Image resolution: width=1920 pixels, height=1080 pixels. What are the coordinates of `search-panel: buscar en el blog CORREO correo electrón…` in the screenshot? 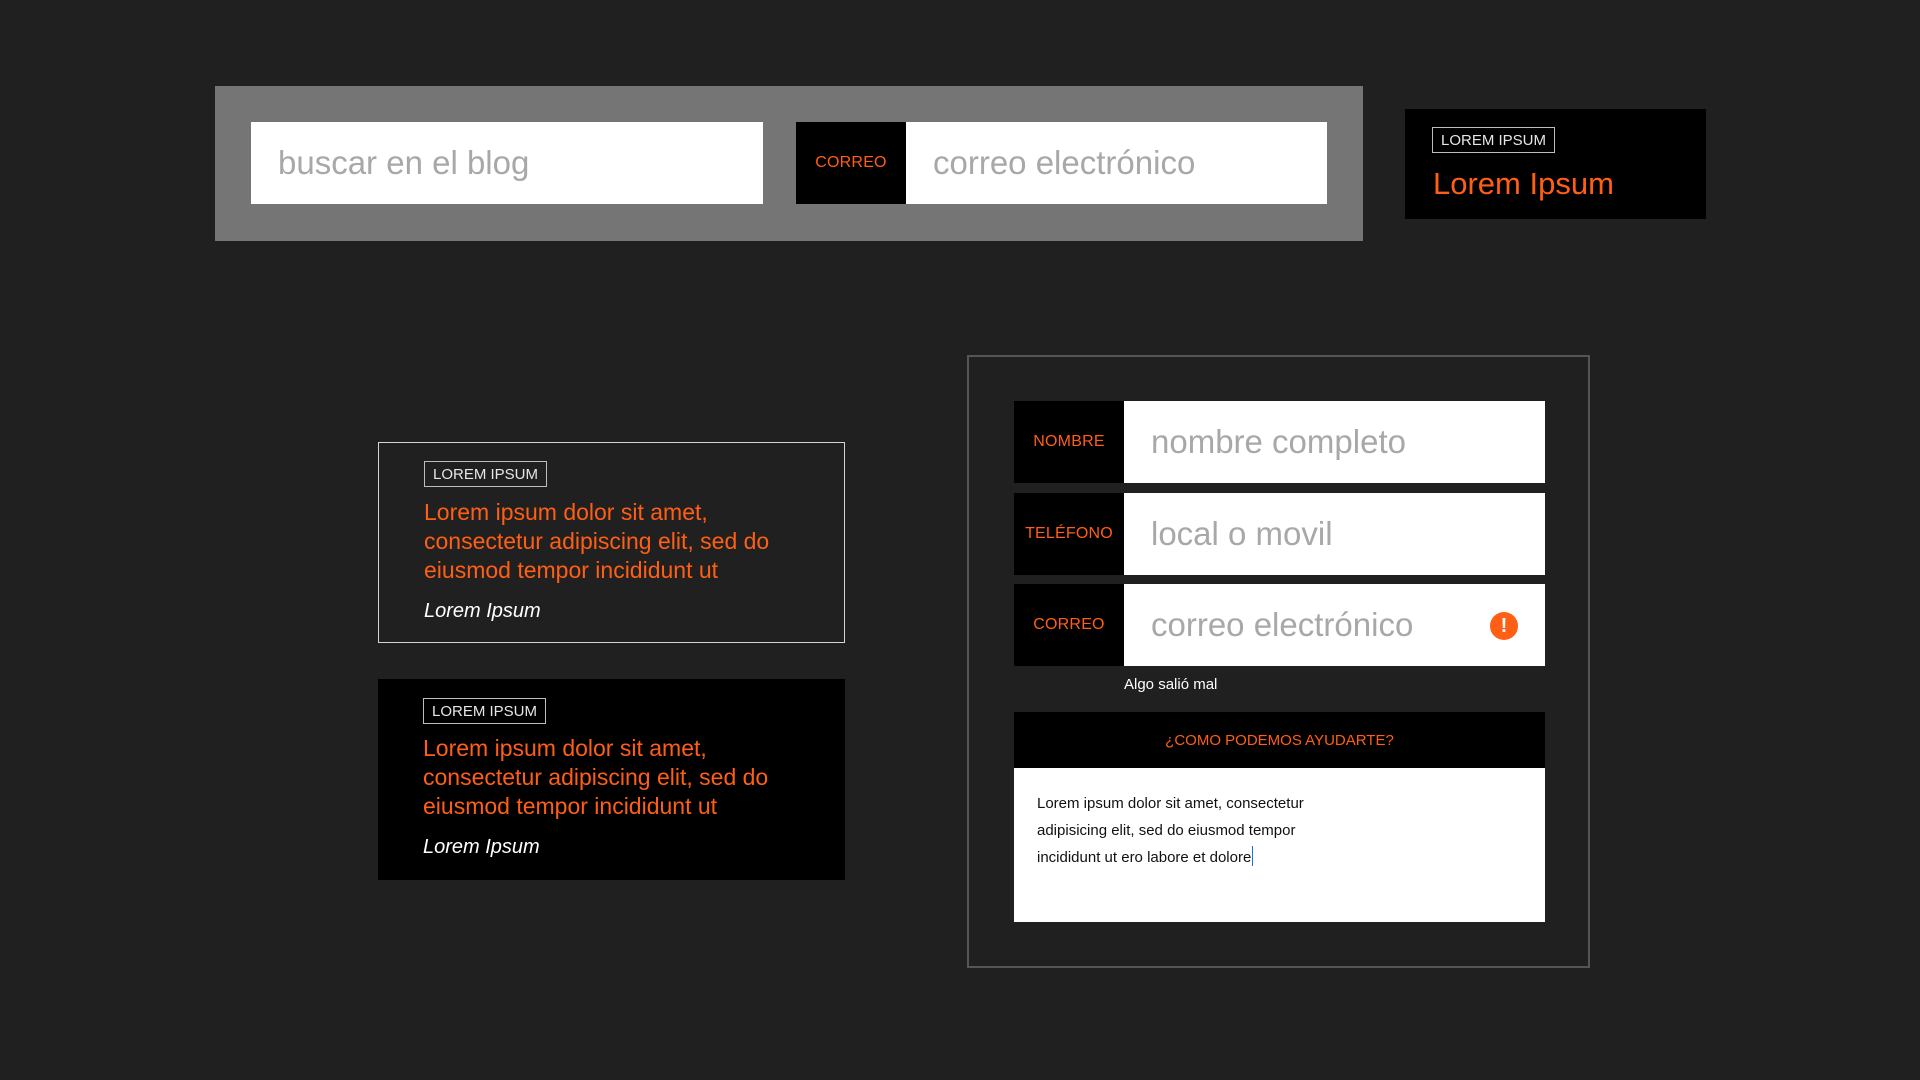 It's located at (789, 163).